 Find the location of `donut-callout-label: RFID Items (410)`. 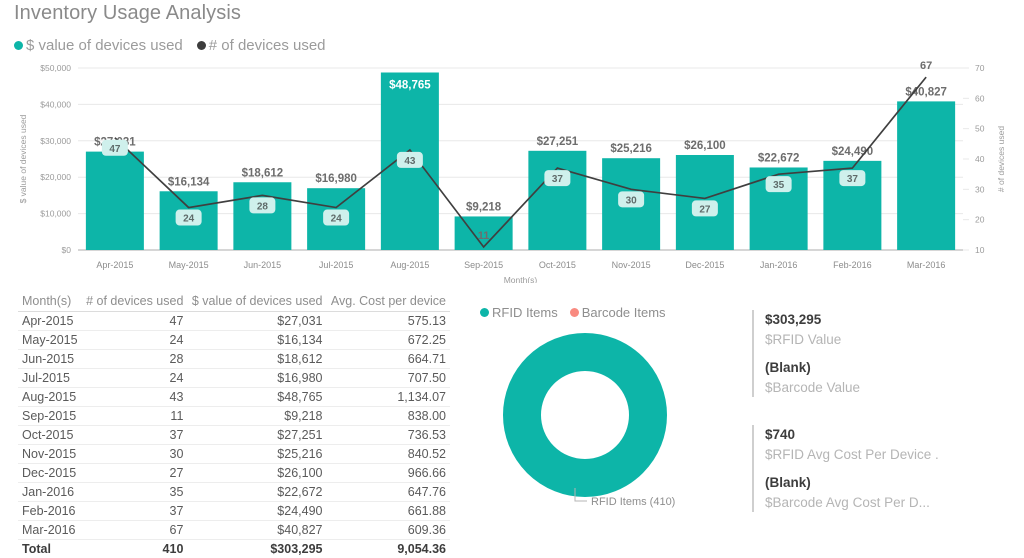

donut-callout-label: RFID Items (410) is located at coordinates (633, 502).